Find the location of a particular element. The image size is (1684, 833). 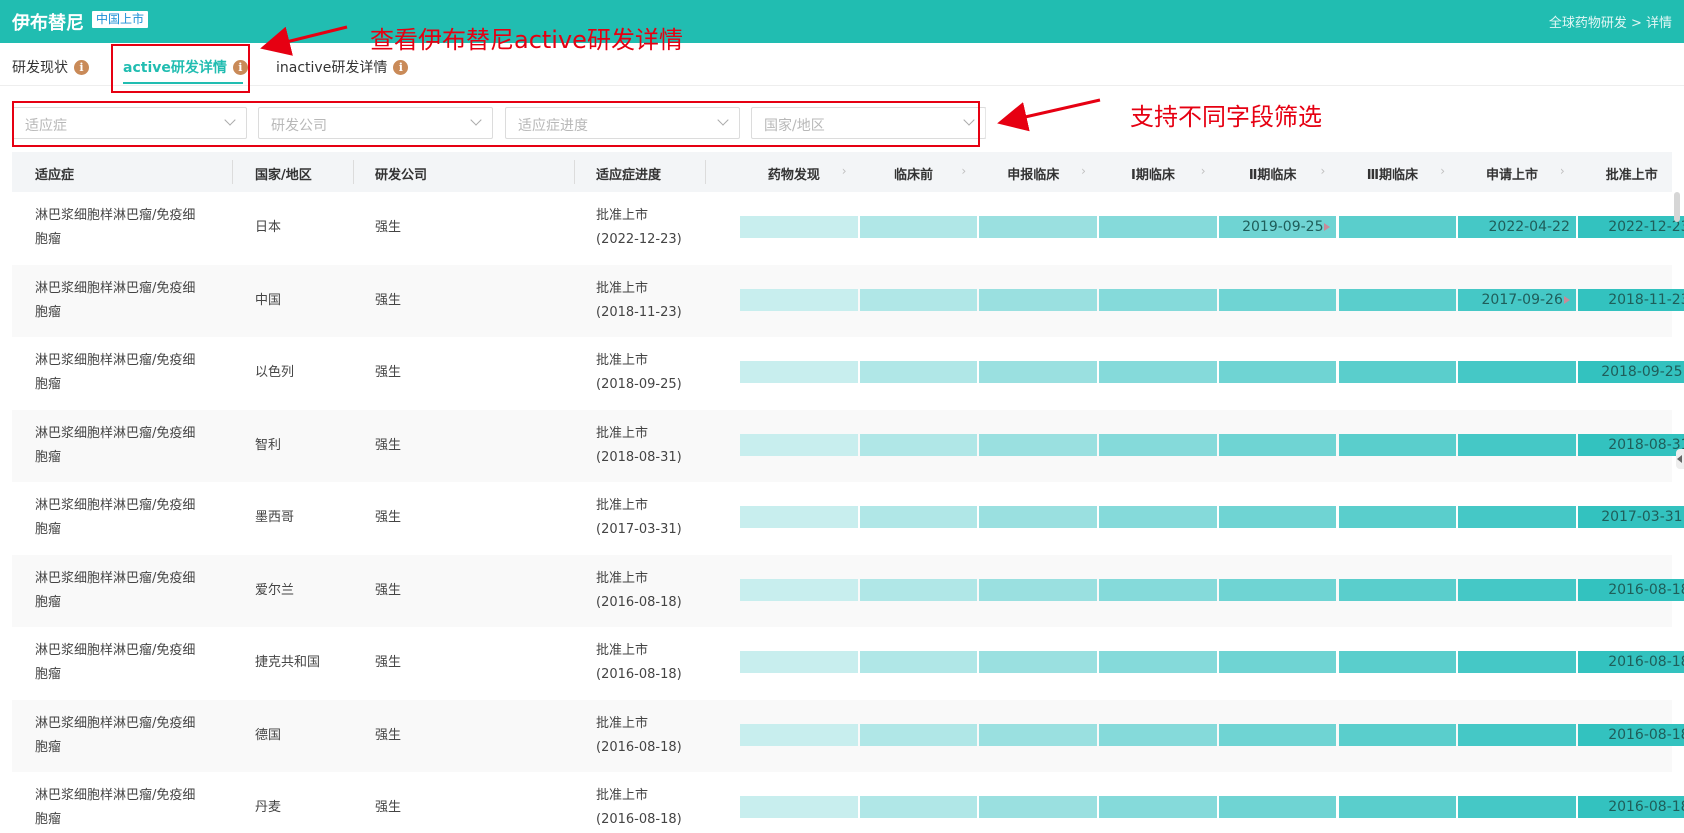

column-header-progress: 适应症进度 is located at coordinates (628, 173).